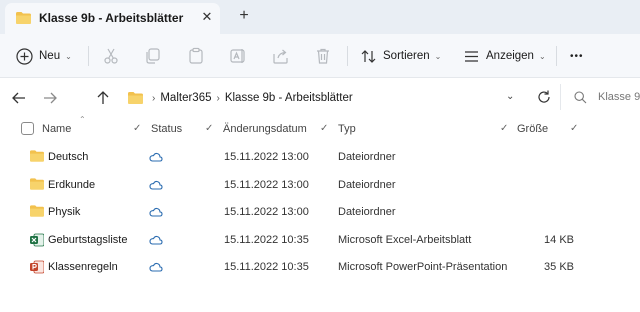  I want to click on delete-icon, so click(323, 56).